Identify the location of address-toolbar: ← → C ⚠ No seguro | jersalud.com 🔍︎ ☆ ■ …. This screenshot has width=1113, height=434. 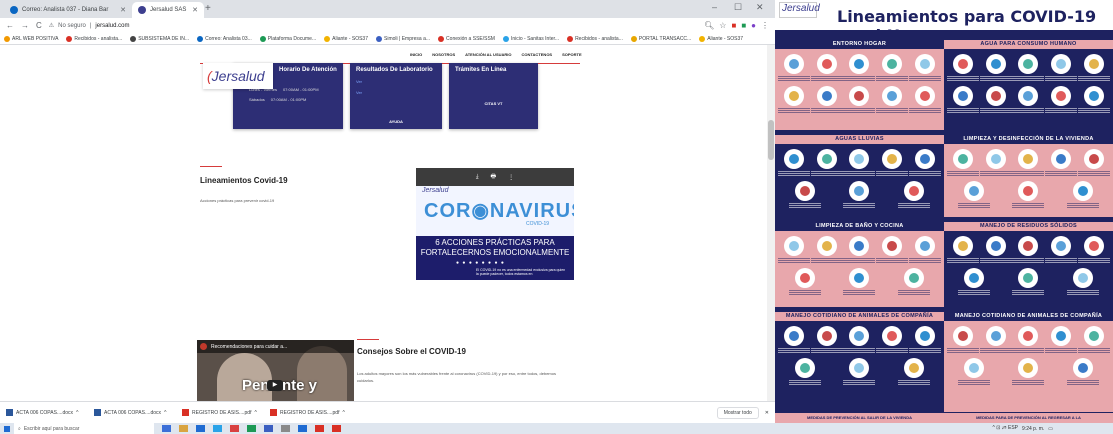
(387, 25).